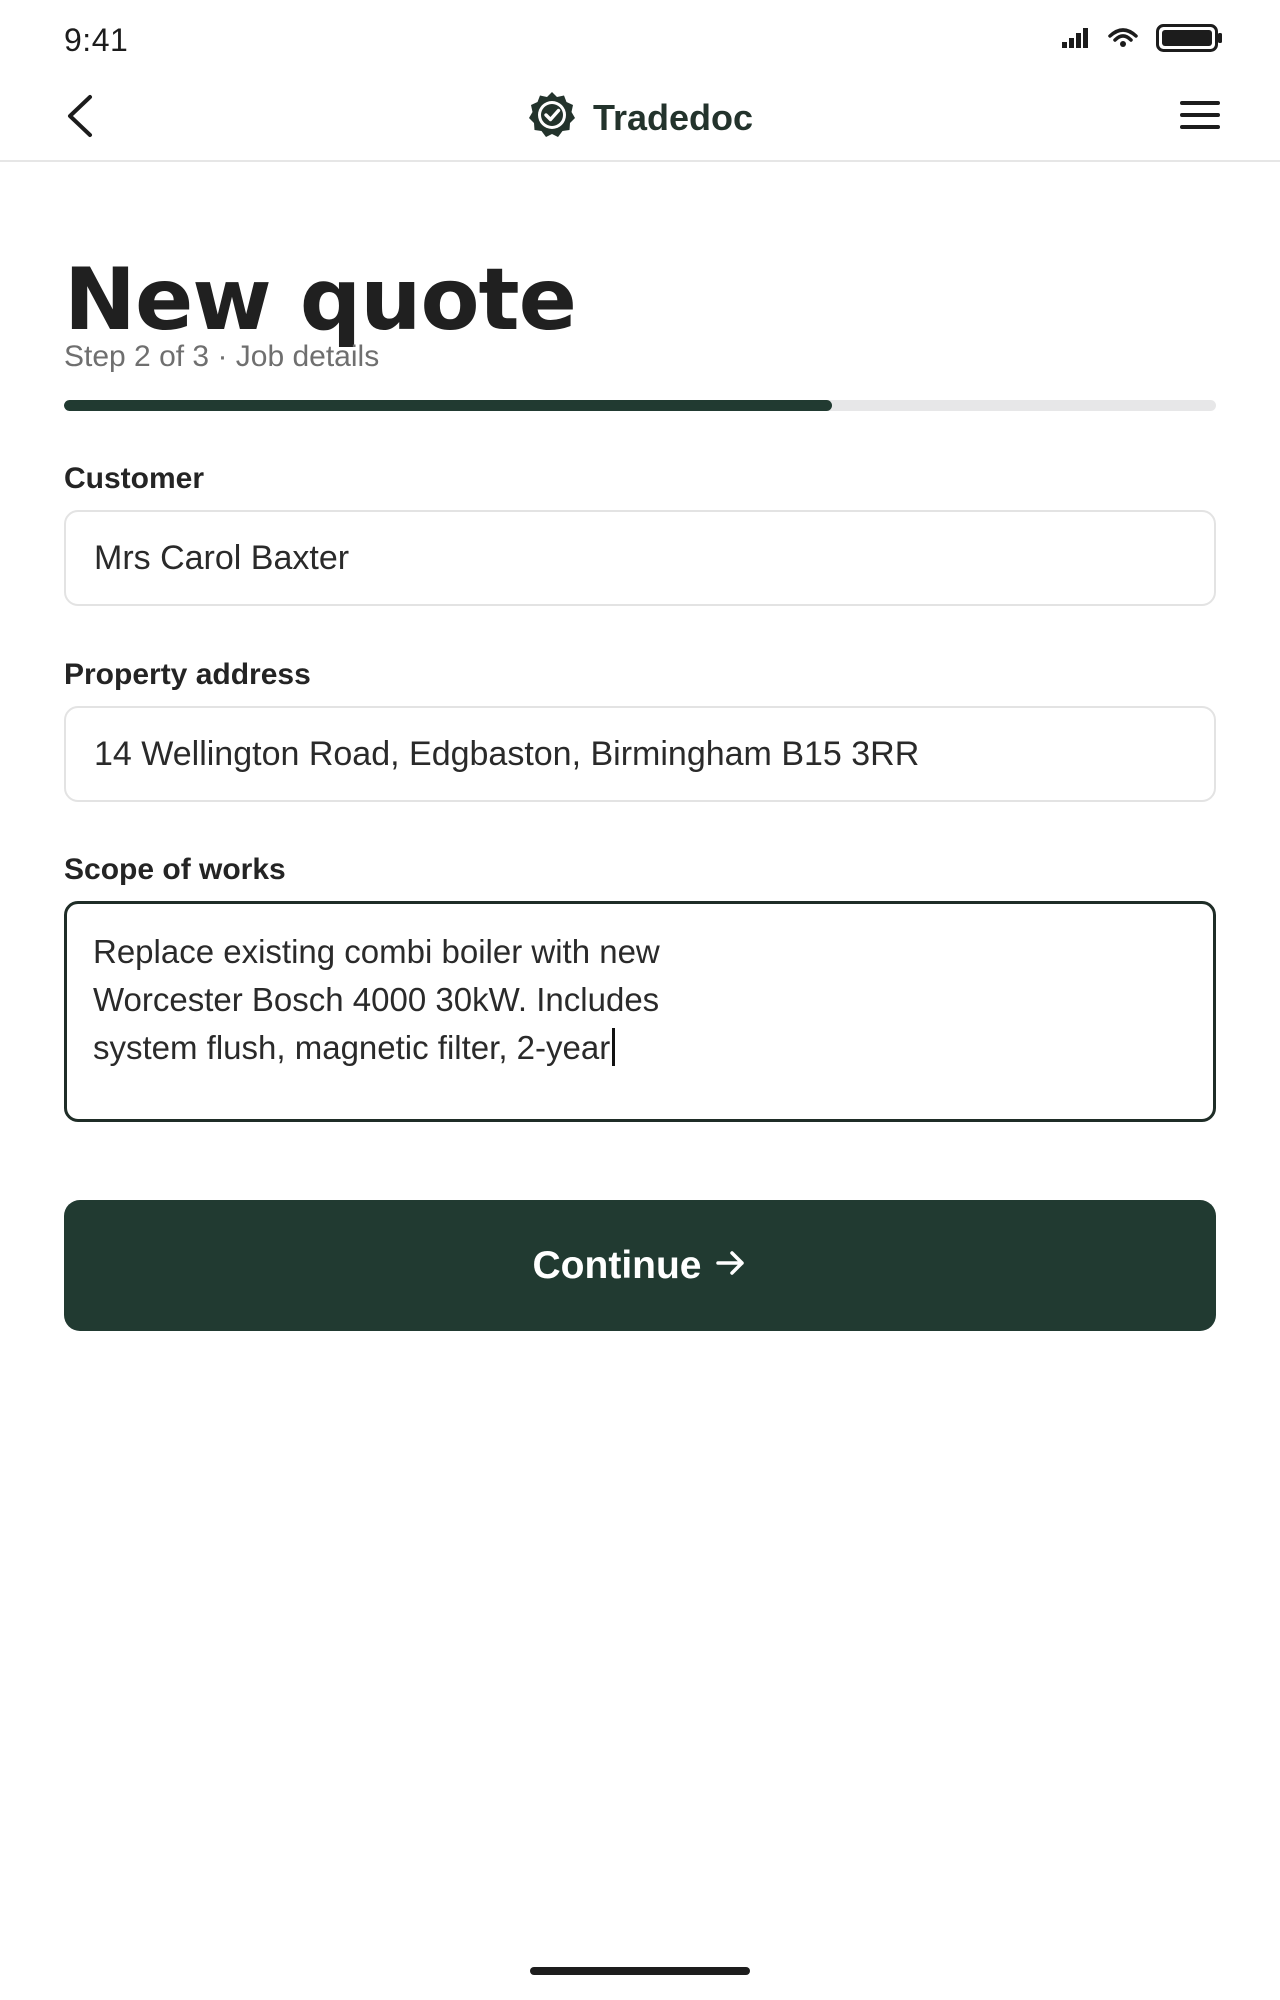 The width and height of the screenshot is (1280, 2000). Describe the element at coordinates (617, 1265) in the screenshot. I see `continue-label: Continue` at that location.